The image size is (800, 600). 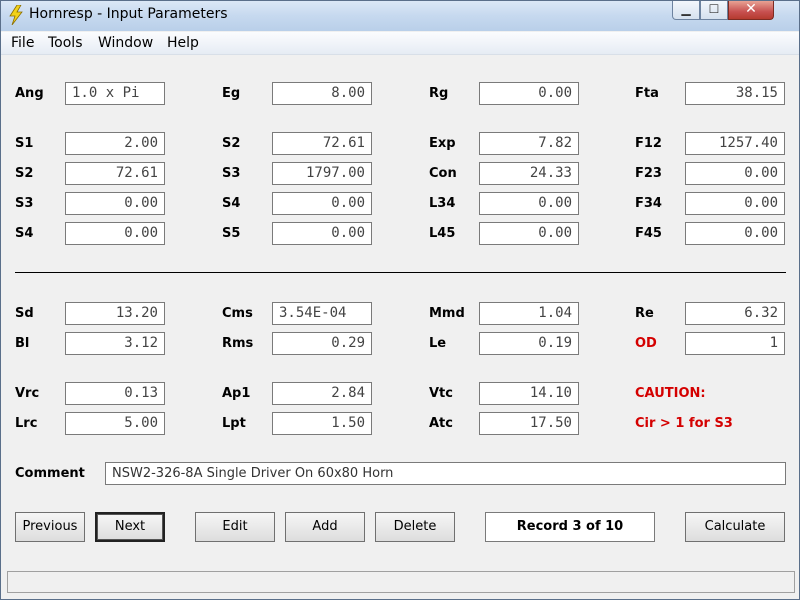 What do you see at coordinates (27, 393) in the screenshot?
I see `label-vrc: Vrc` at bounding box center [27, 393].